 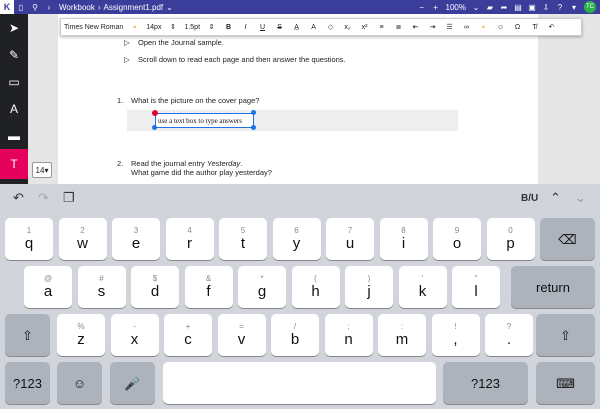 What do you see at coordinates (590, 7) in the screenshot?
I see `avatar: TC` at bounding box center [590, 7].